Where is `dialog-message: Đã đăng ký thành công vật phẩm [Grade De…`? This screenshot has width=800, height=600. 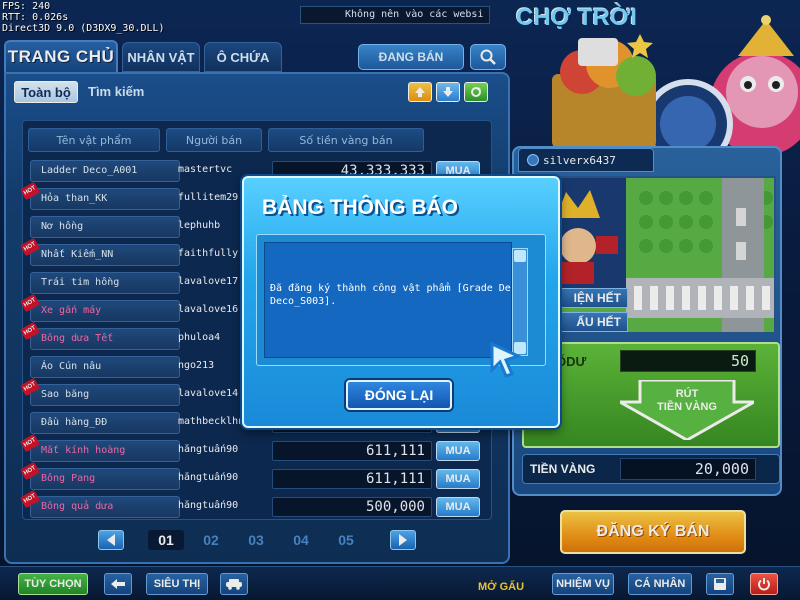 dialog-message: Đã đăng ký thành công vật phẩm [Grade De… is located at coordinates (390, 295).